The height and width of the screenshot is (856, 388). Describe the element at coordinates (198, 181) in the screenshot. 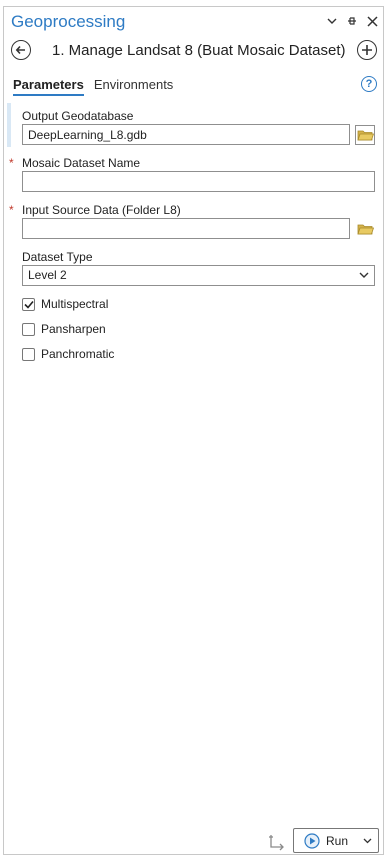

I see `mosaic-name-field` at that location.